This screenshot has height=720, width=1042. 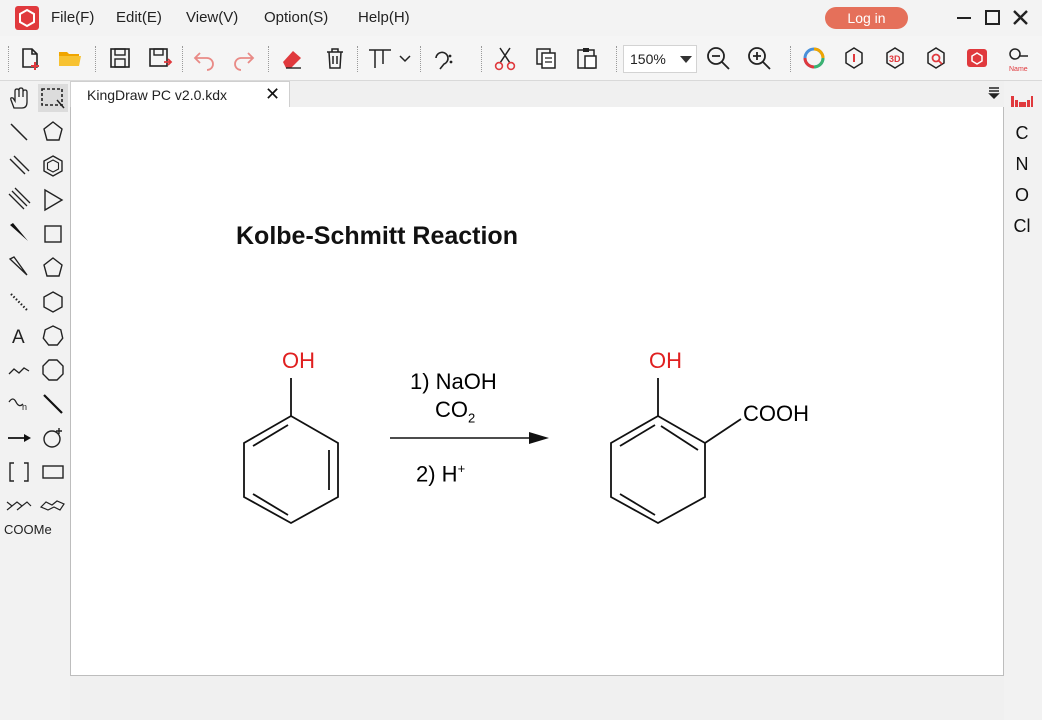 I want to click on salicylic-acid-structure, so click(x=676, y=451).